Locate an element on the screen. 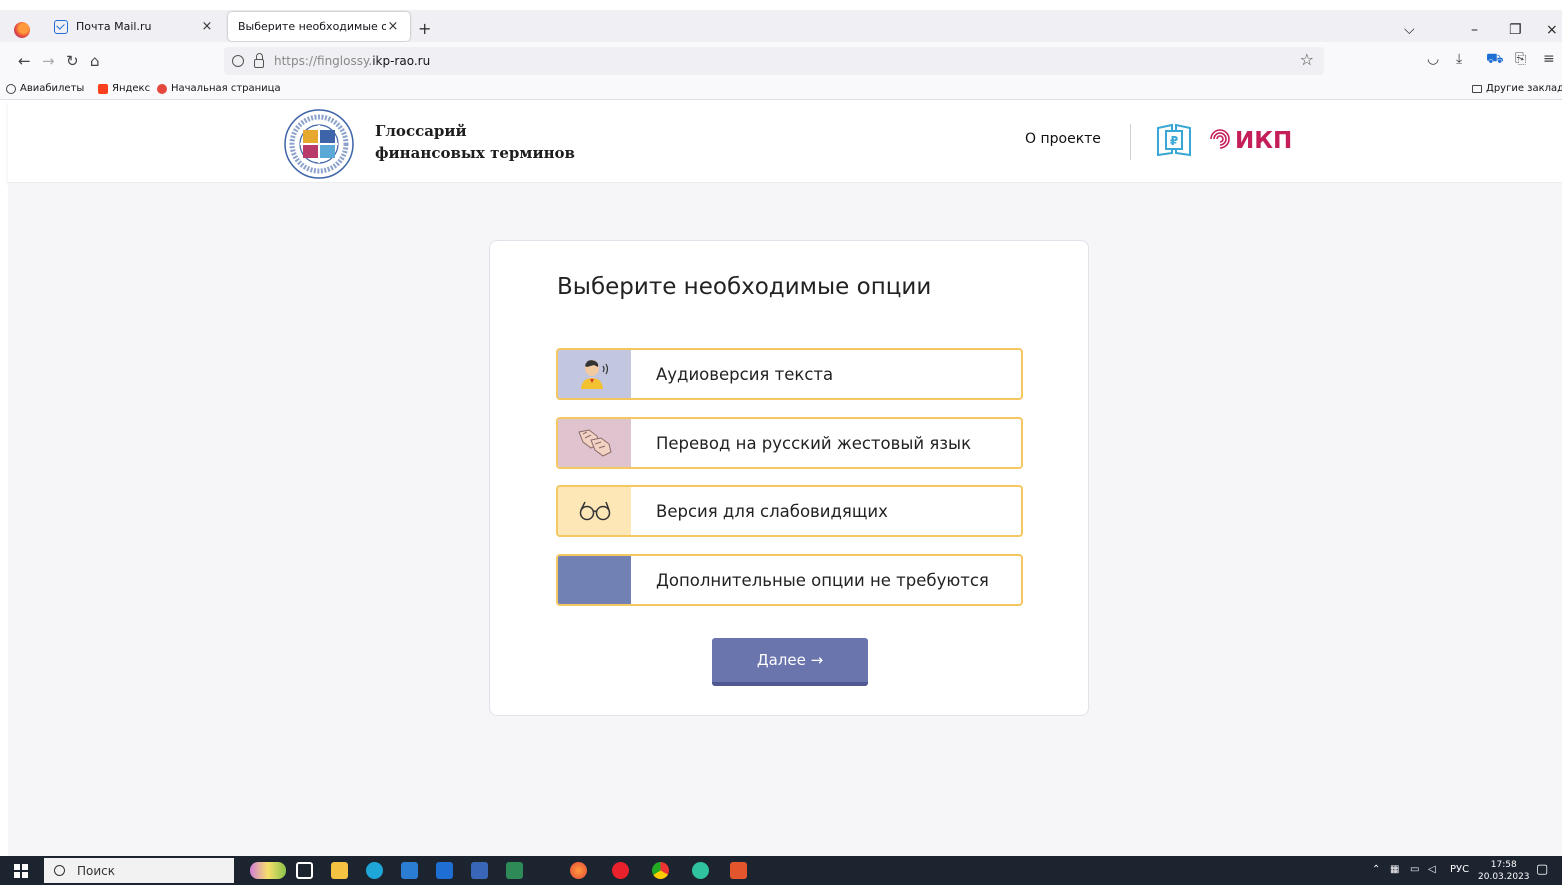  site-title: Глоссарий финансовых терминов is located at coordinates (475, 142).